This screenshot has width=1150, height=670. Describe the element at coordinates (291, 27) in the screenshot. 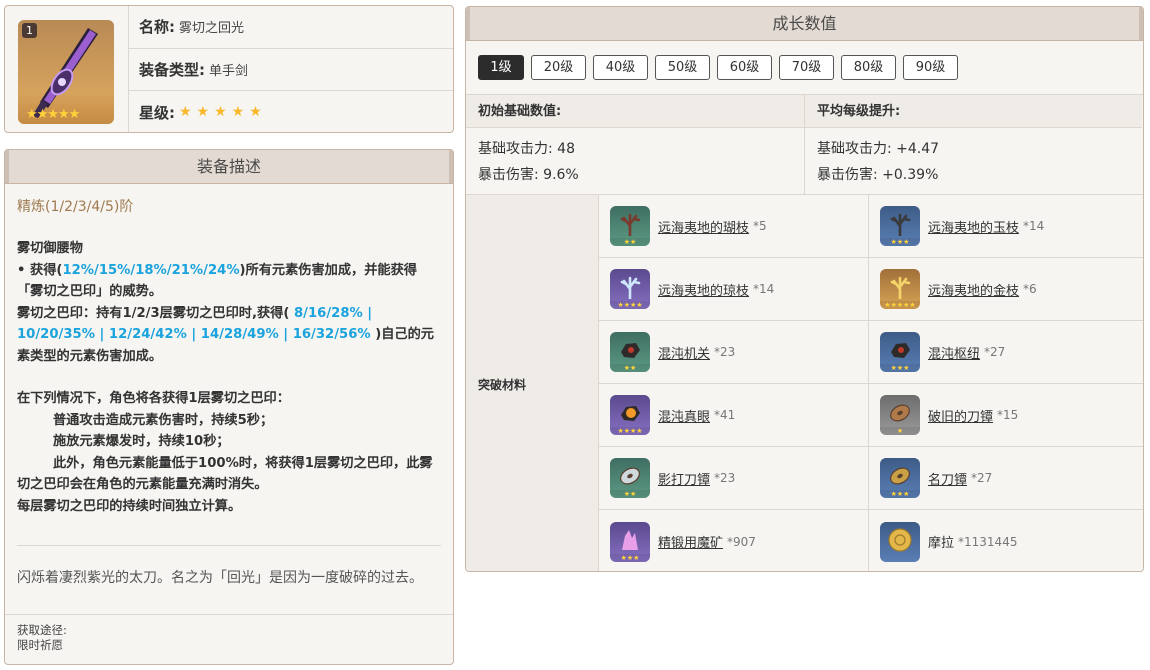

I see `name-row: 名称: 雾切之回光` at that location.